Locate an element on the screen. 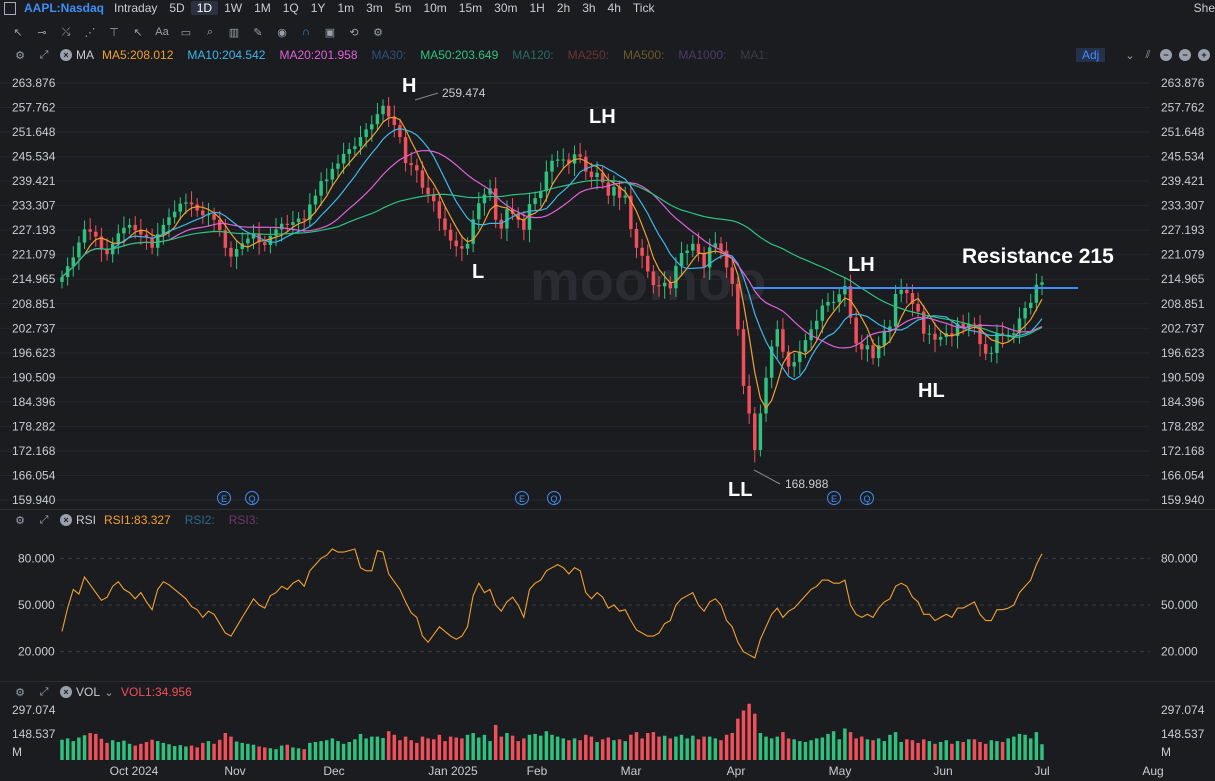 The image size is (1215, 781). interval-tab: 1Q is located at coordinates (291, 8).